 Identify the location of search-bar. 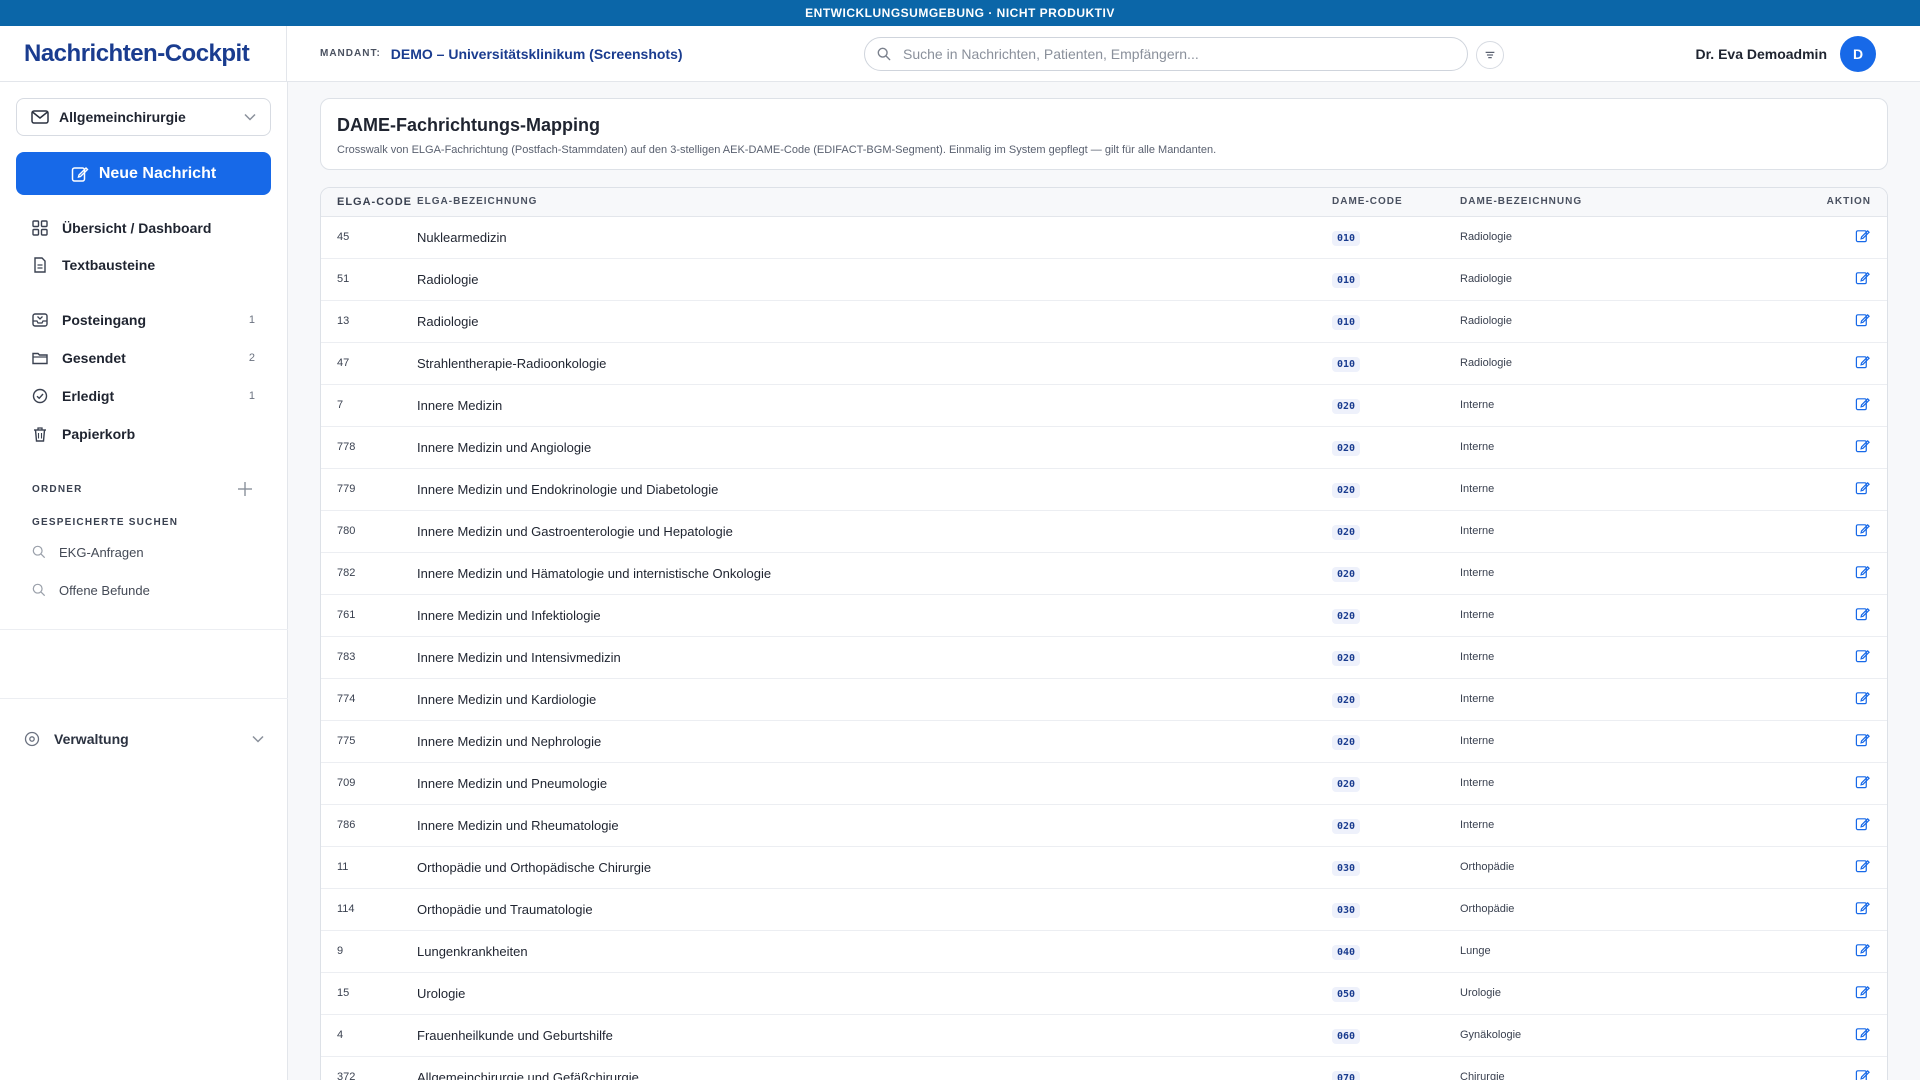
(1166, 54).